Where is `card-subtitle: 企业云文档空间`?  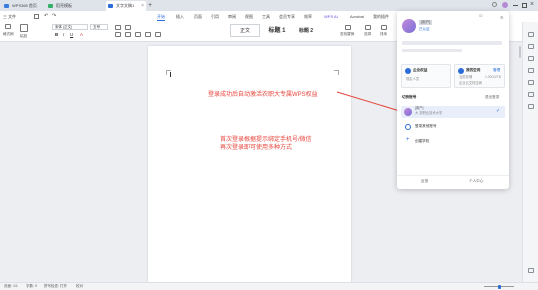
card-subtitle: 企业云文档空间 is located at coordinates (471, 83).